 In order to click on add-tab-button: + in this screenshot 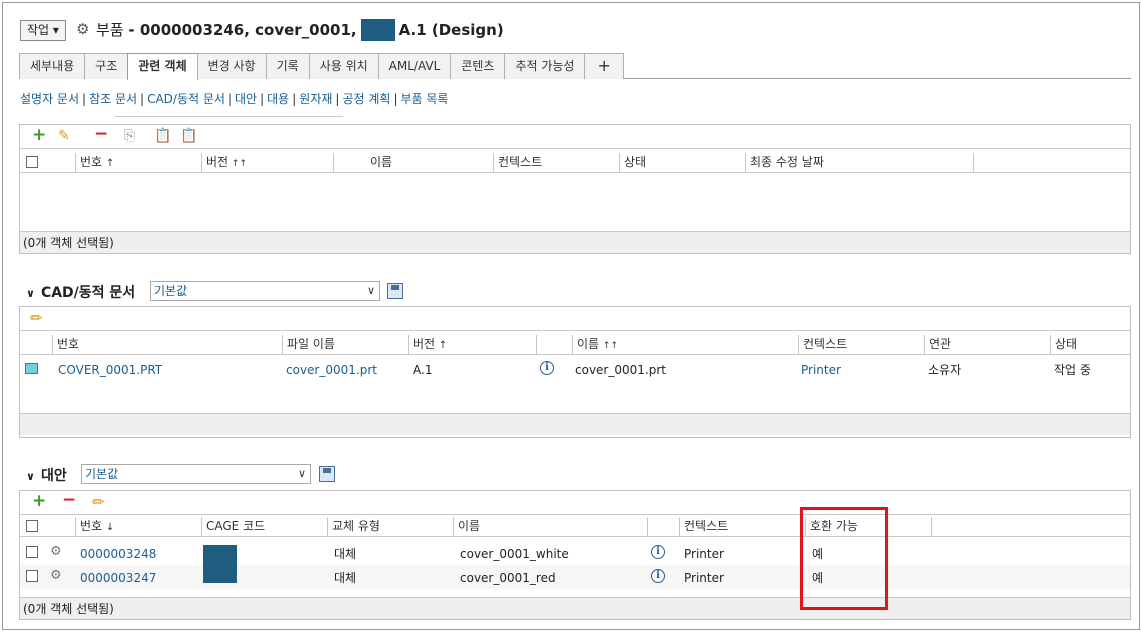, I will do `click(604, 66)`.